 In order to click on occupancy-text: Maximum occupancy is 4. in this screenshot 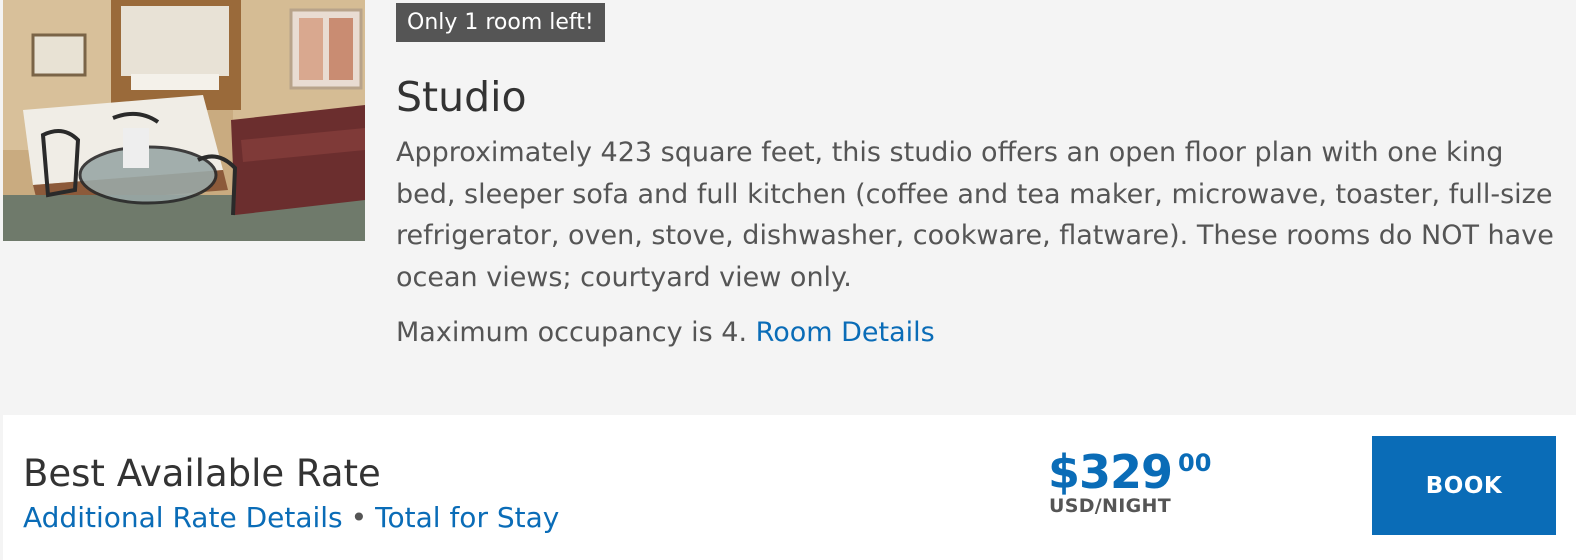, I will do `click(572, 332)`.